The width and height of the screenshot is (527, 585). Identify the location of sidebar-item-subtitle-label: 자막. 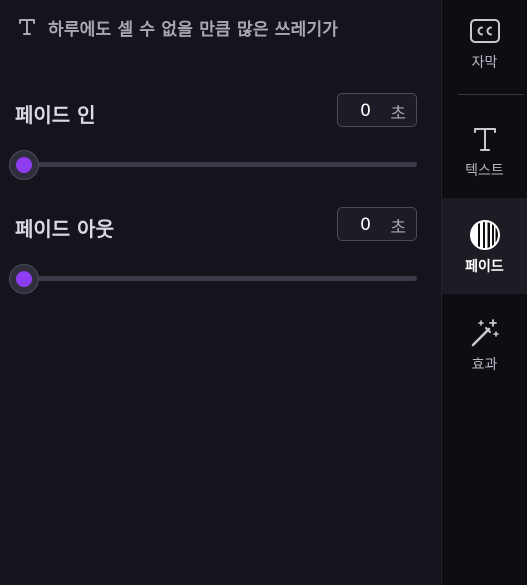
(484, 63).